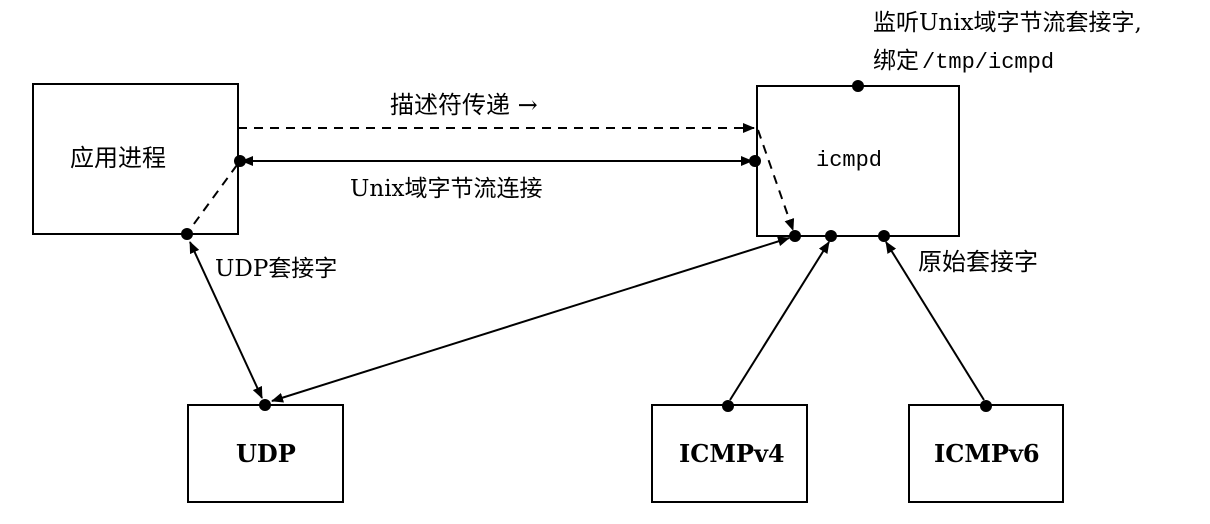 This screenshot has width=1210, height=524. What do you see at coordinates (187, 234) in the screenshot?
I see `app-udp-socket-dot` at bounding box center [187, 234].